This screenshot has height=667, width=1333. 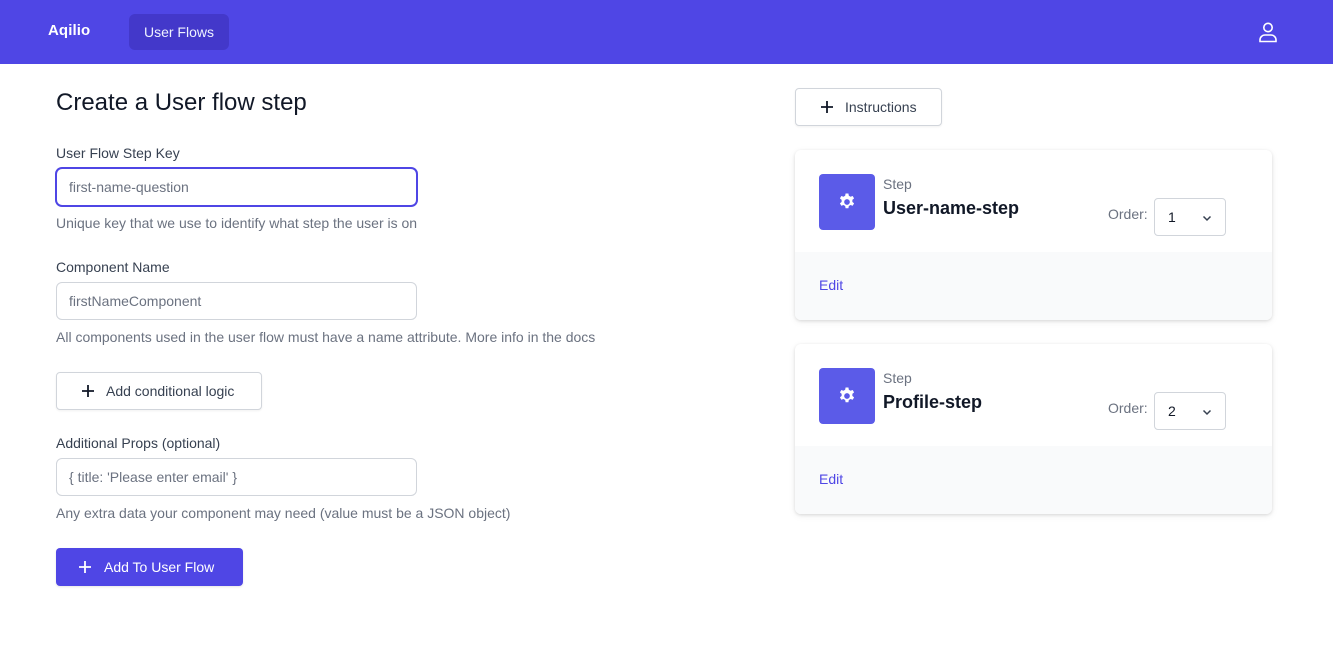 What do you see at coordinates (881, 107) in the screenshot?
I see `instructions-label: Instructions` at bounding box center [881, 107].